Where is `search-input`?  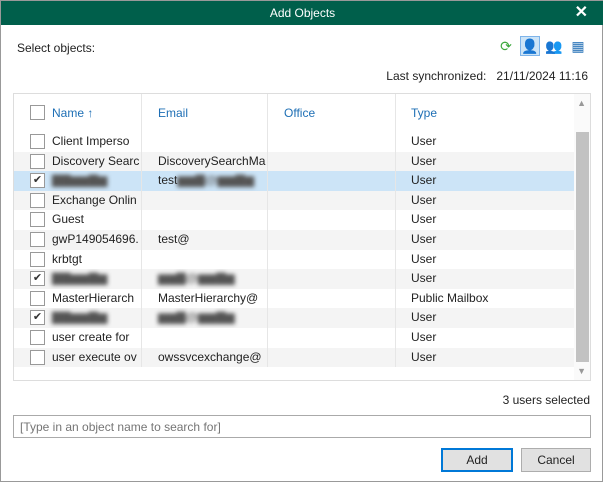 search-input is located at coordinates (302, 426).